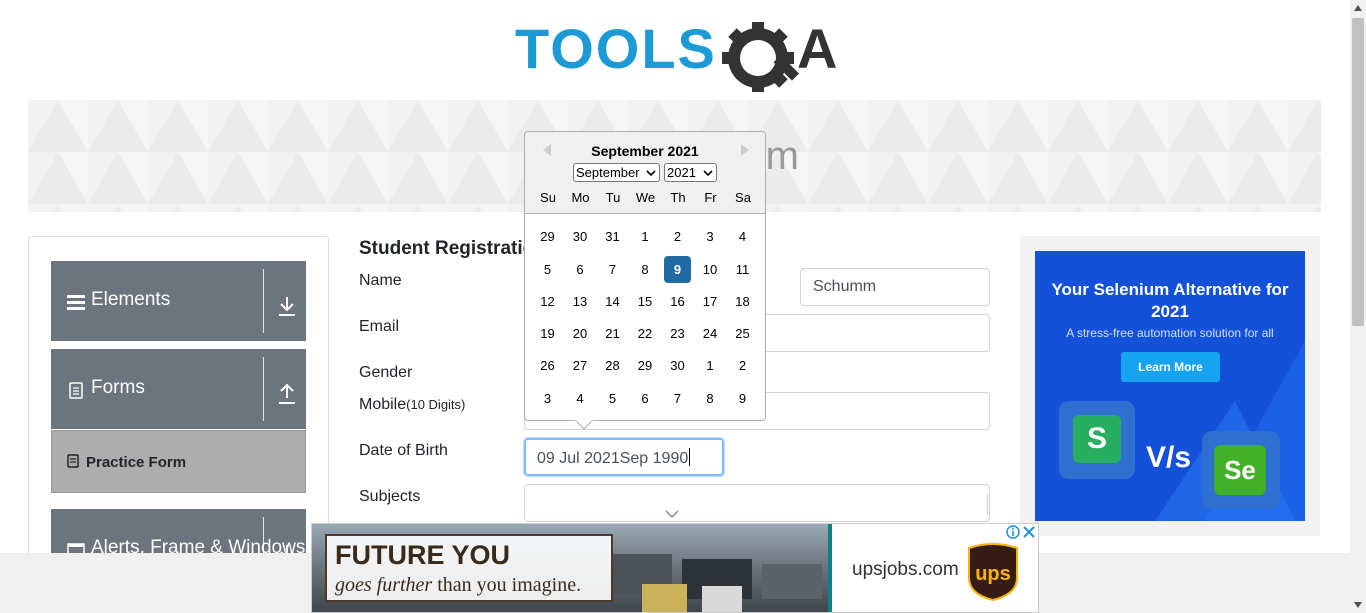 This screenshot has height=613, width=1366. I want to click on ad-url: upsjobs.com, so click(905, 570).